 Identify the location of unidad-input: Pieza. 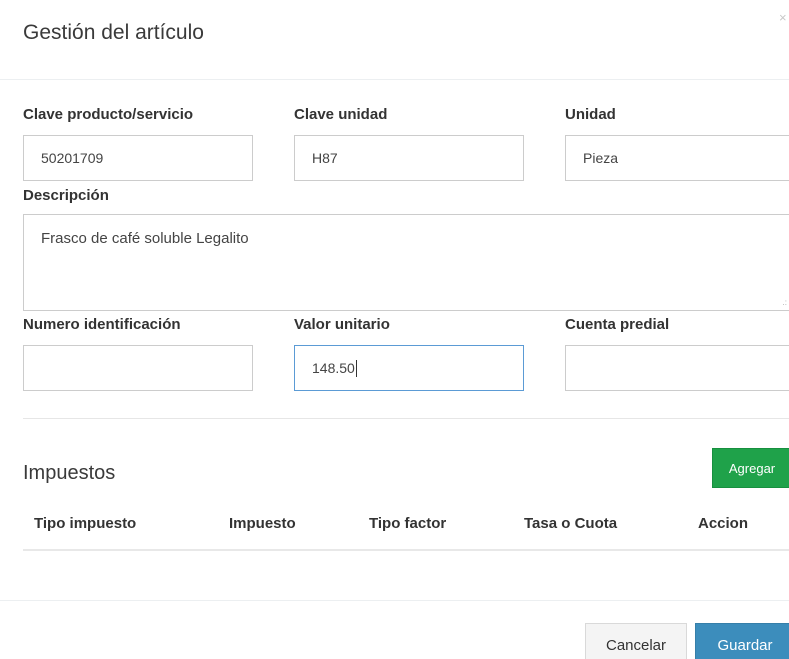
(677, 158).